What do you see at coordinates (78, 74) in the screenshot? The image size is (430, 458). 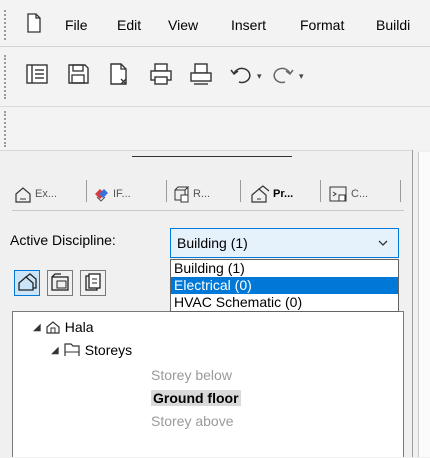 I see `save-icon` at bounding box center [78, 74].